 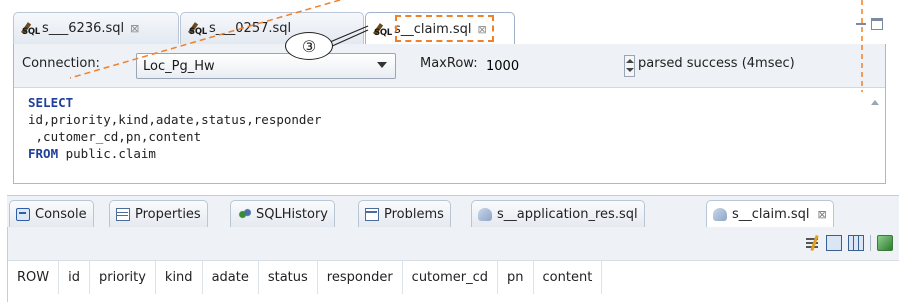 I want to click on tab-label: SQLHistory, so click(x=292, y=214).